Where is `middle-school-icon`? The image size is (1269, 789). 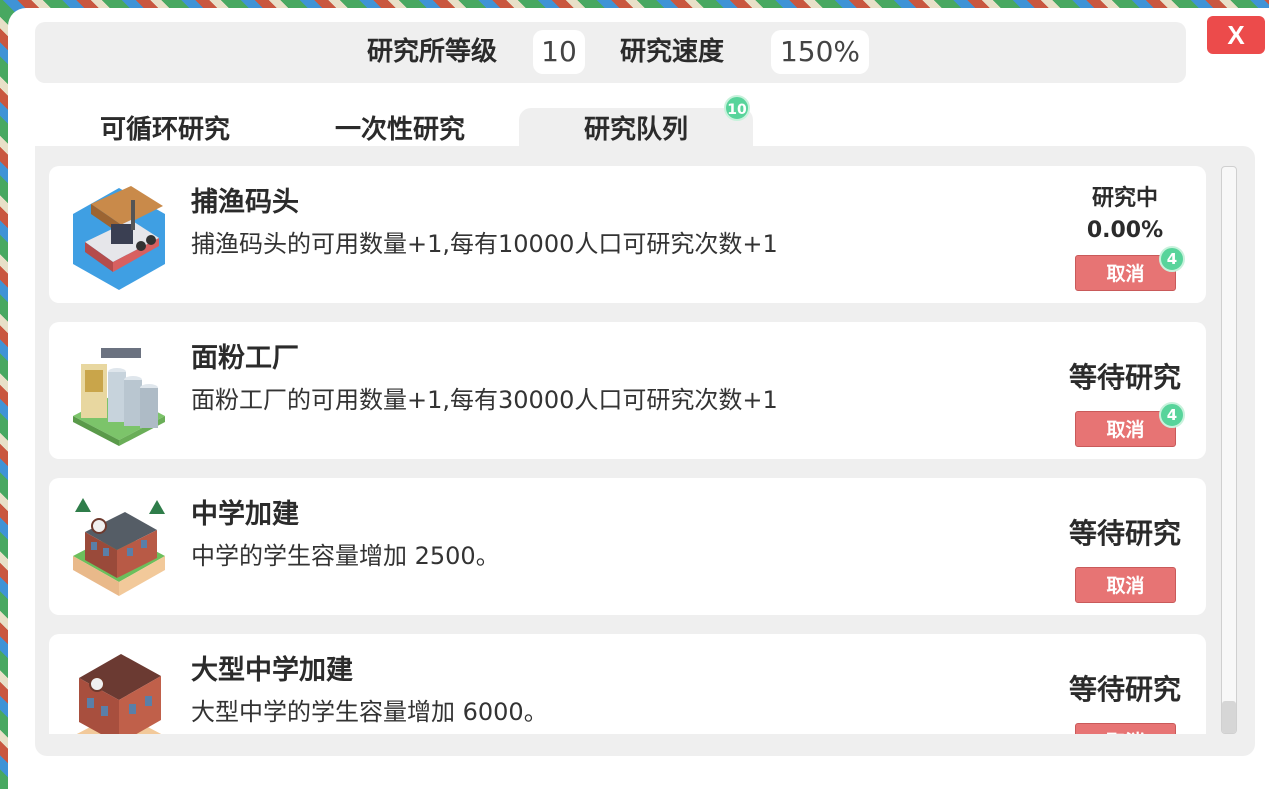 middle-school-icon is located at coordinates (119, 547).